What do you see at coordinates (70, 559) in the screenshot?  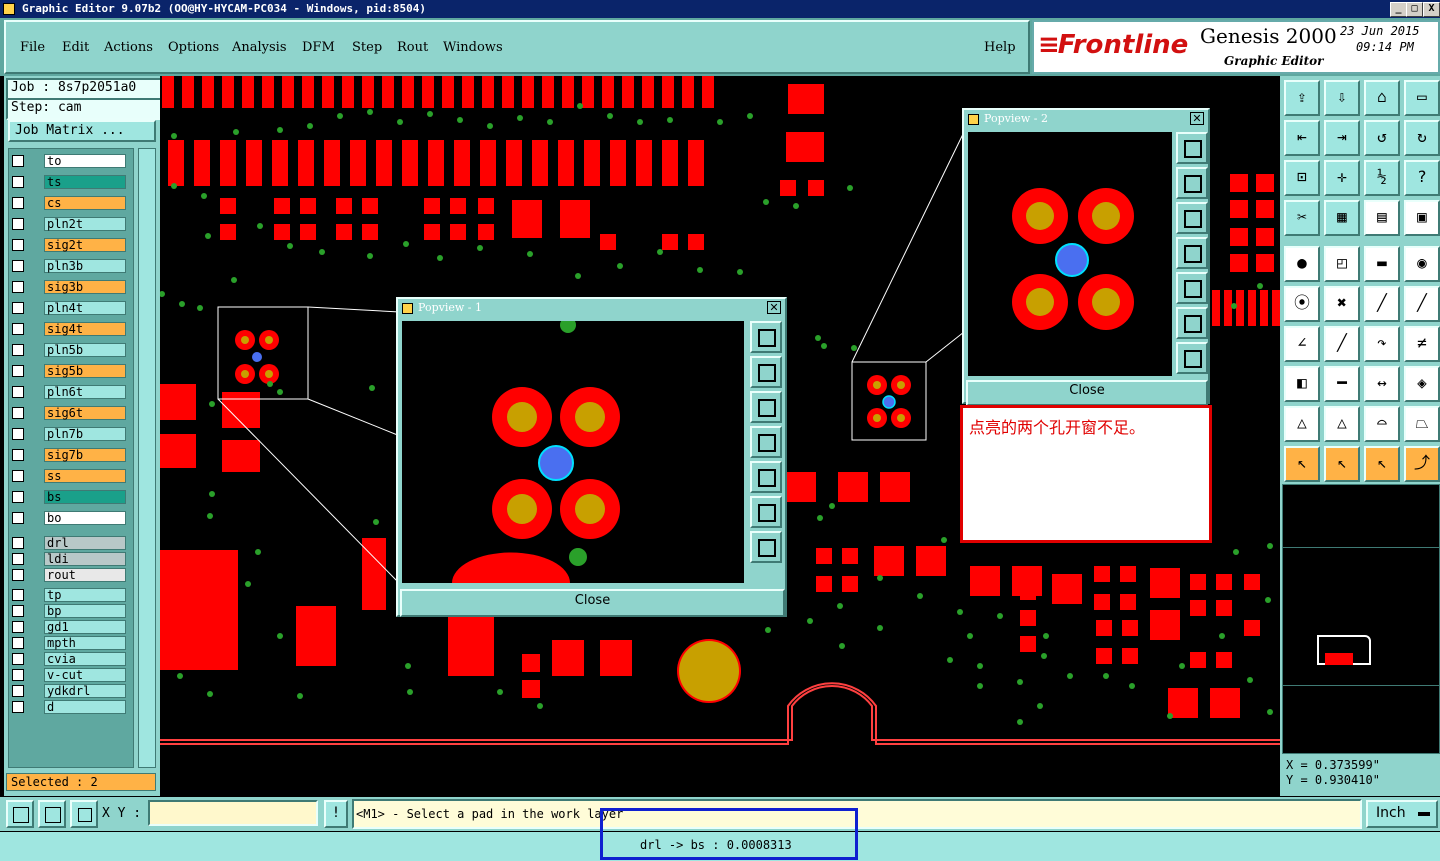 I see `layer-row-ldi: ldi` at bounding box center [70, 559].